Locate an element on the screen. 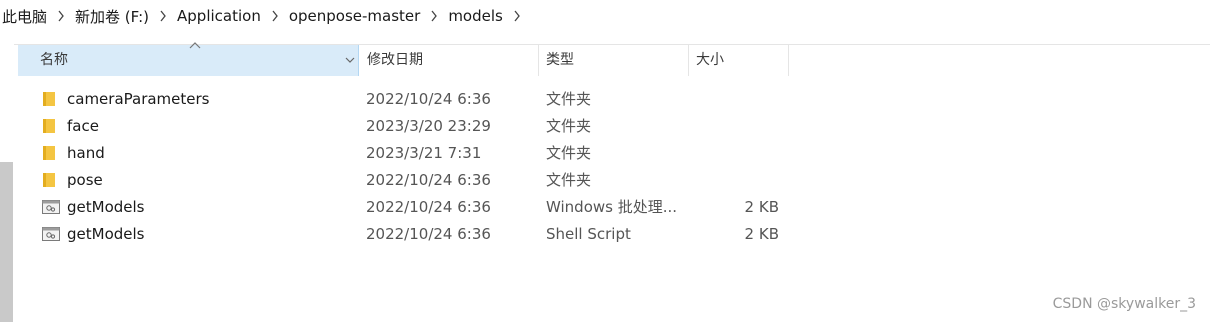 Image resolution: width=1210 pixels, height=322 pixels. watermark: CSDN @skywalker_3 is located at coordinates (1124, 304).